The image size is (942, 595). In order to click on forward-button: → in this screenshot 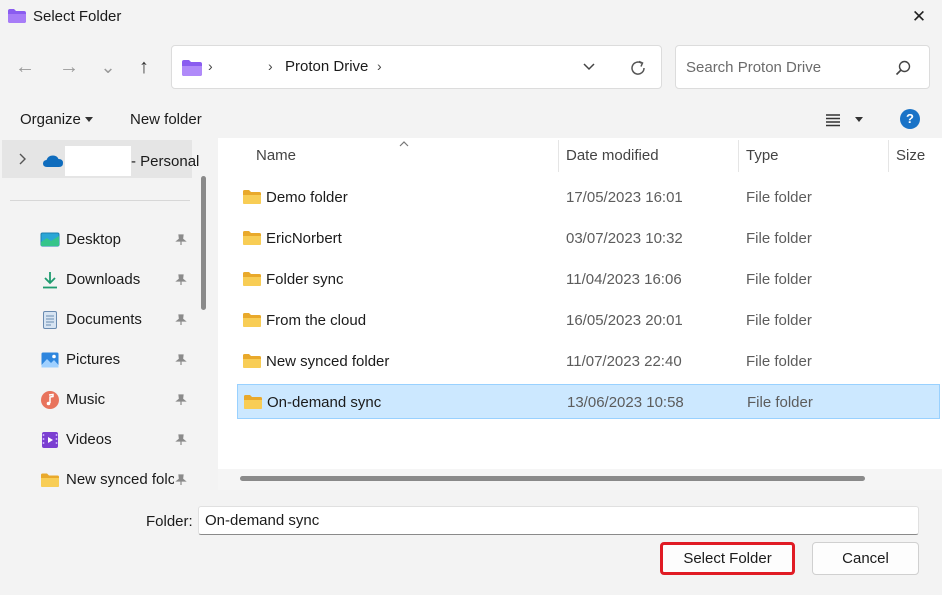, I will do `click(69, 67)`.